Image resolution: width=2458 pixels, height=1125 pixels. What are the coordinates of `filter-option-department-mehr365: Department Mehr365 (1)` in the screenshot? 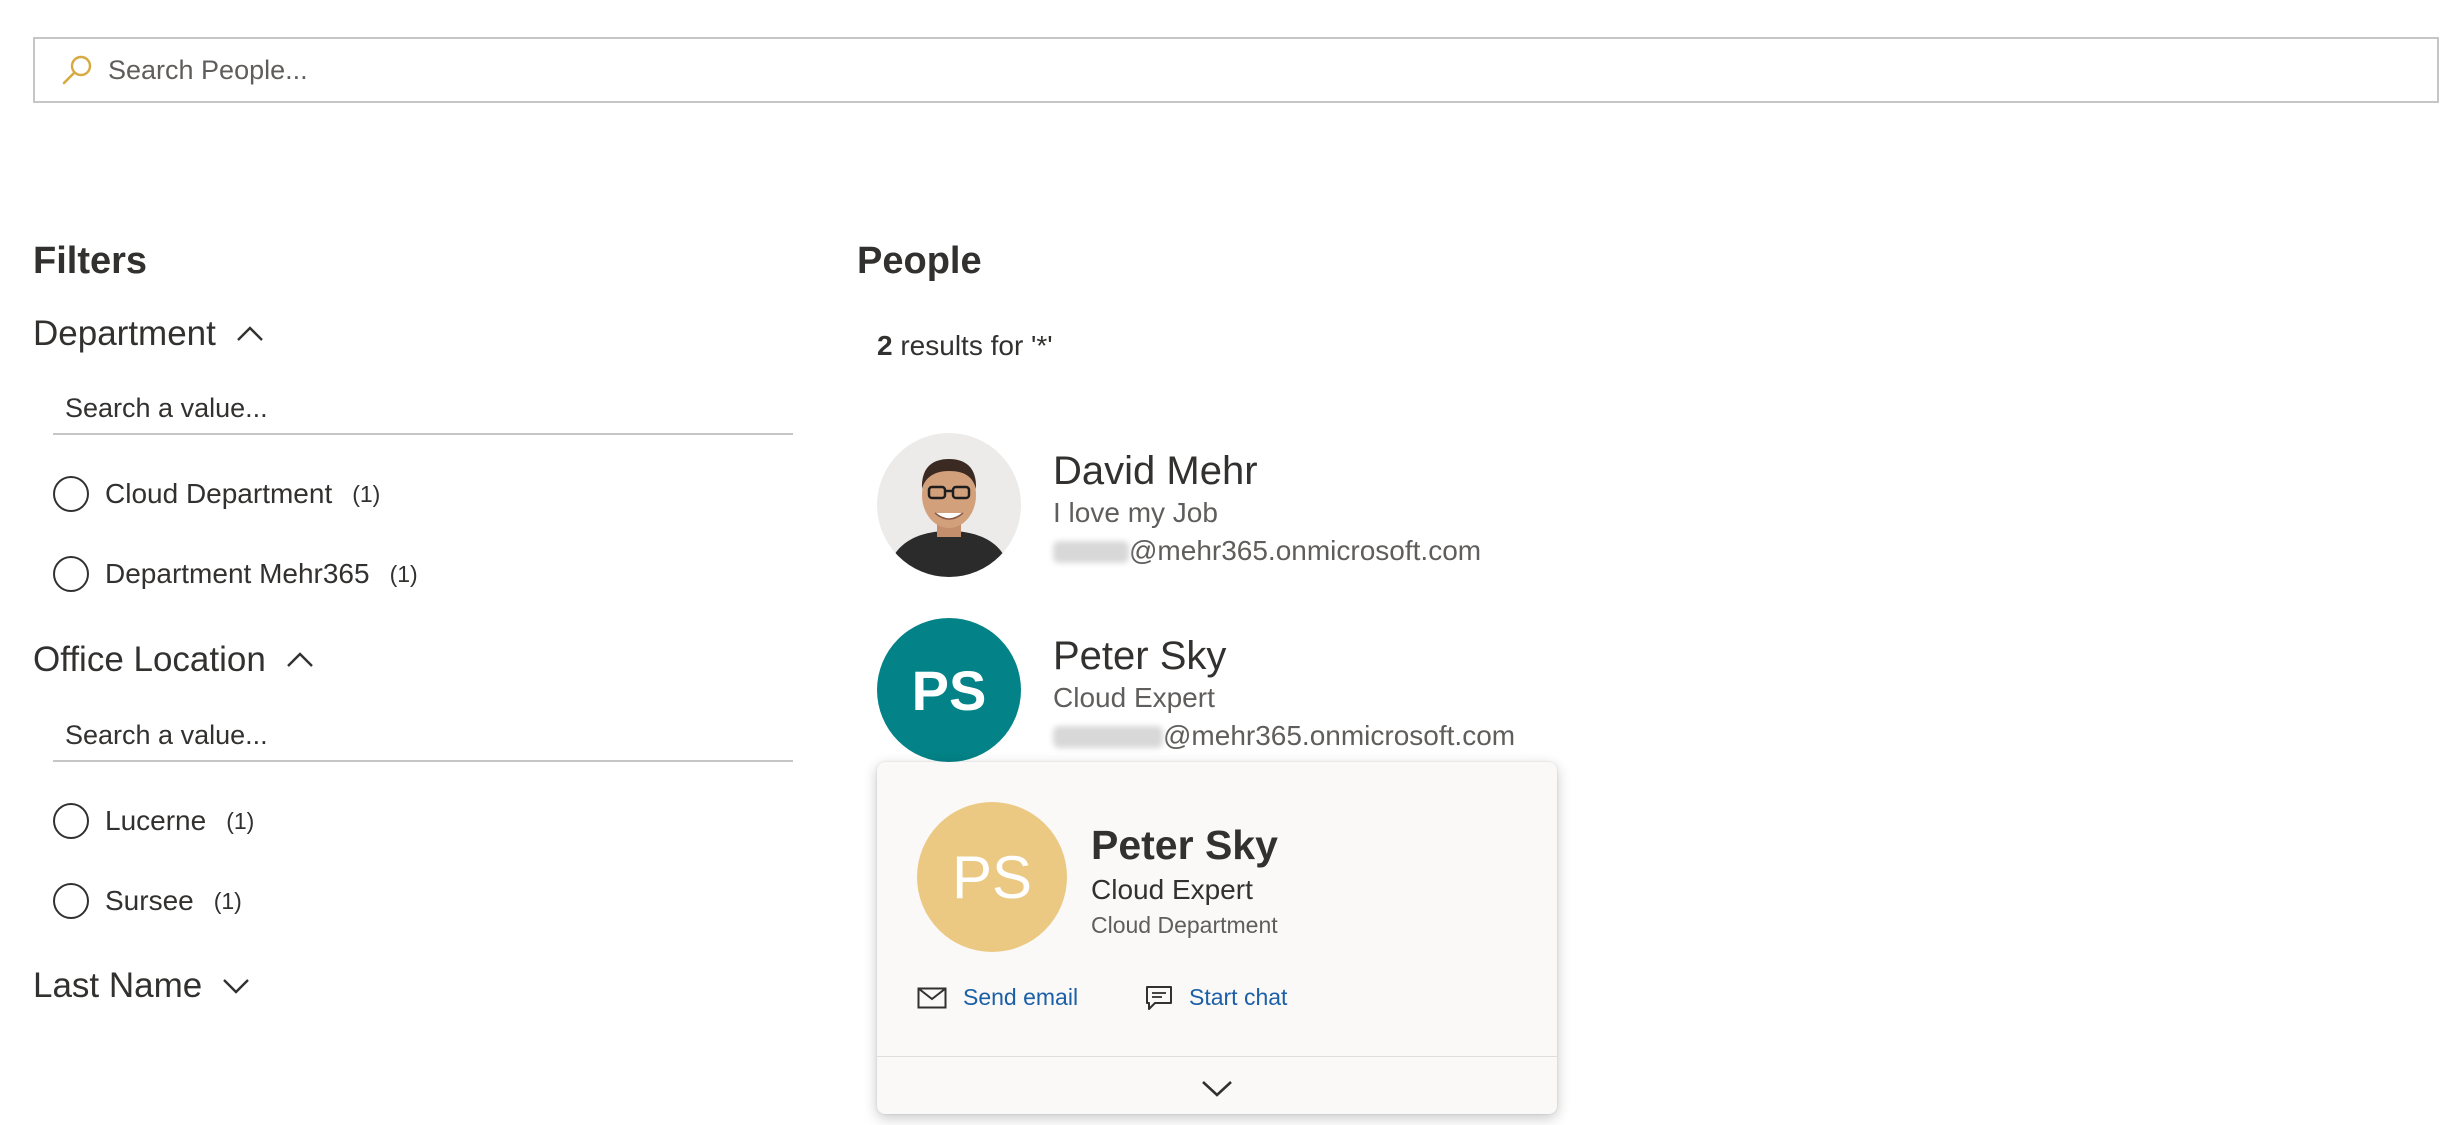 It's located at (235, 574).